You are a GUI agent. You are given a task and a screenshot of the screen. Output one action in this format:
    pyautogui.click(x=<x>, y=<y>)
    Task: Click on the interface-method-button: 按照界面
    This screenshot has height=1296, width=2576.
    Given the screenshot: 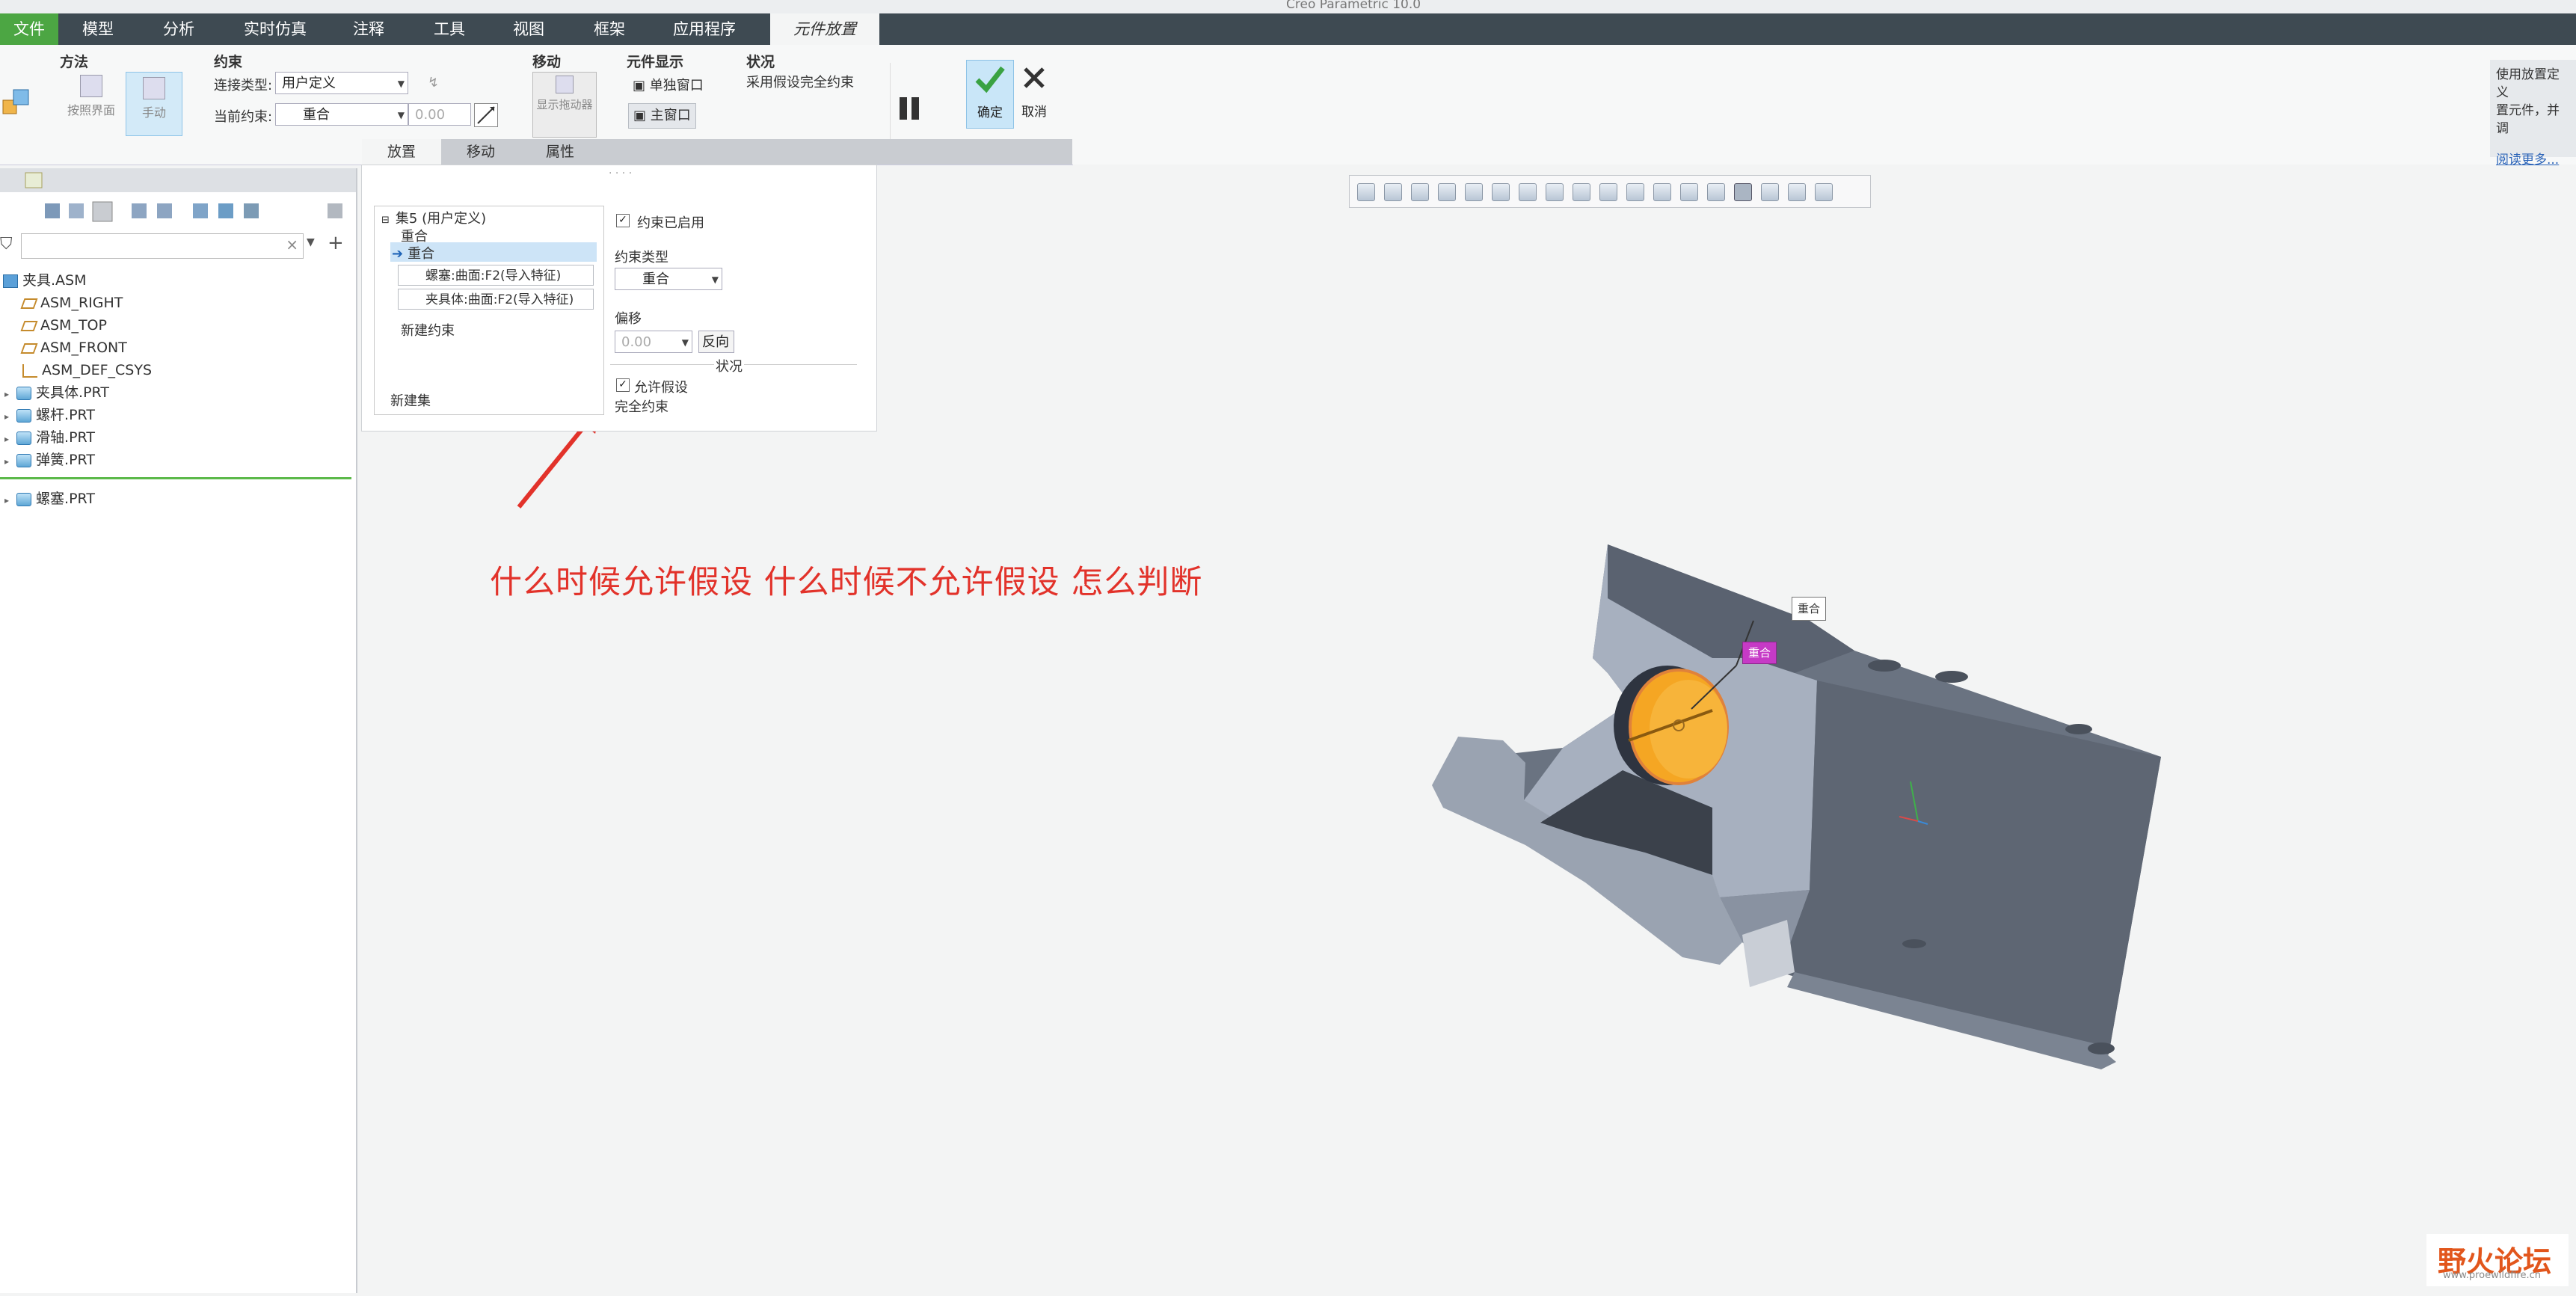 What is the action you would take?
    pyautogui.click(x=91, y=97)
    